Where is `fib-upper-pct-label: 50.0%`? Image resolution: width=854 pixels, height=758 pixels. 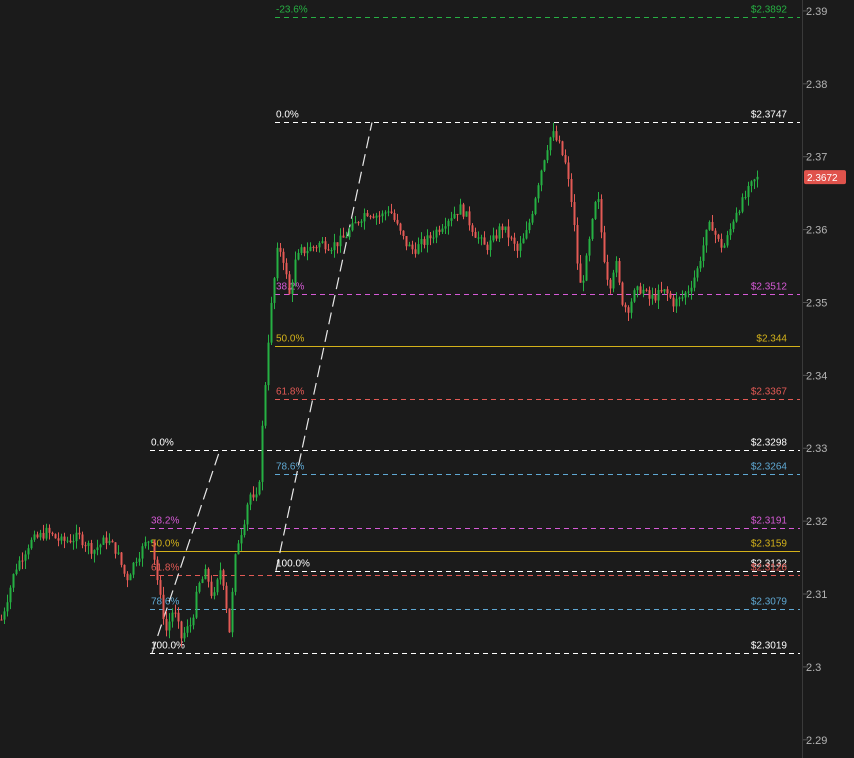
fib-upper-pct-label: 50.0% is located at coordinates (290, 339).